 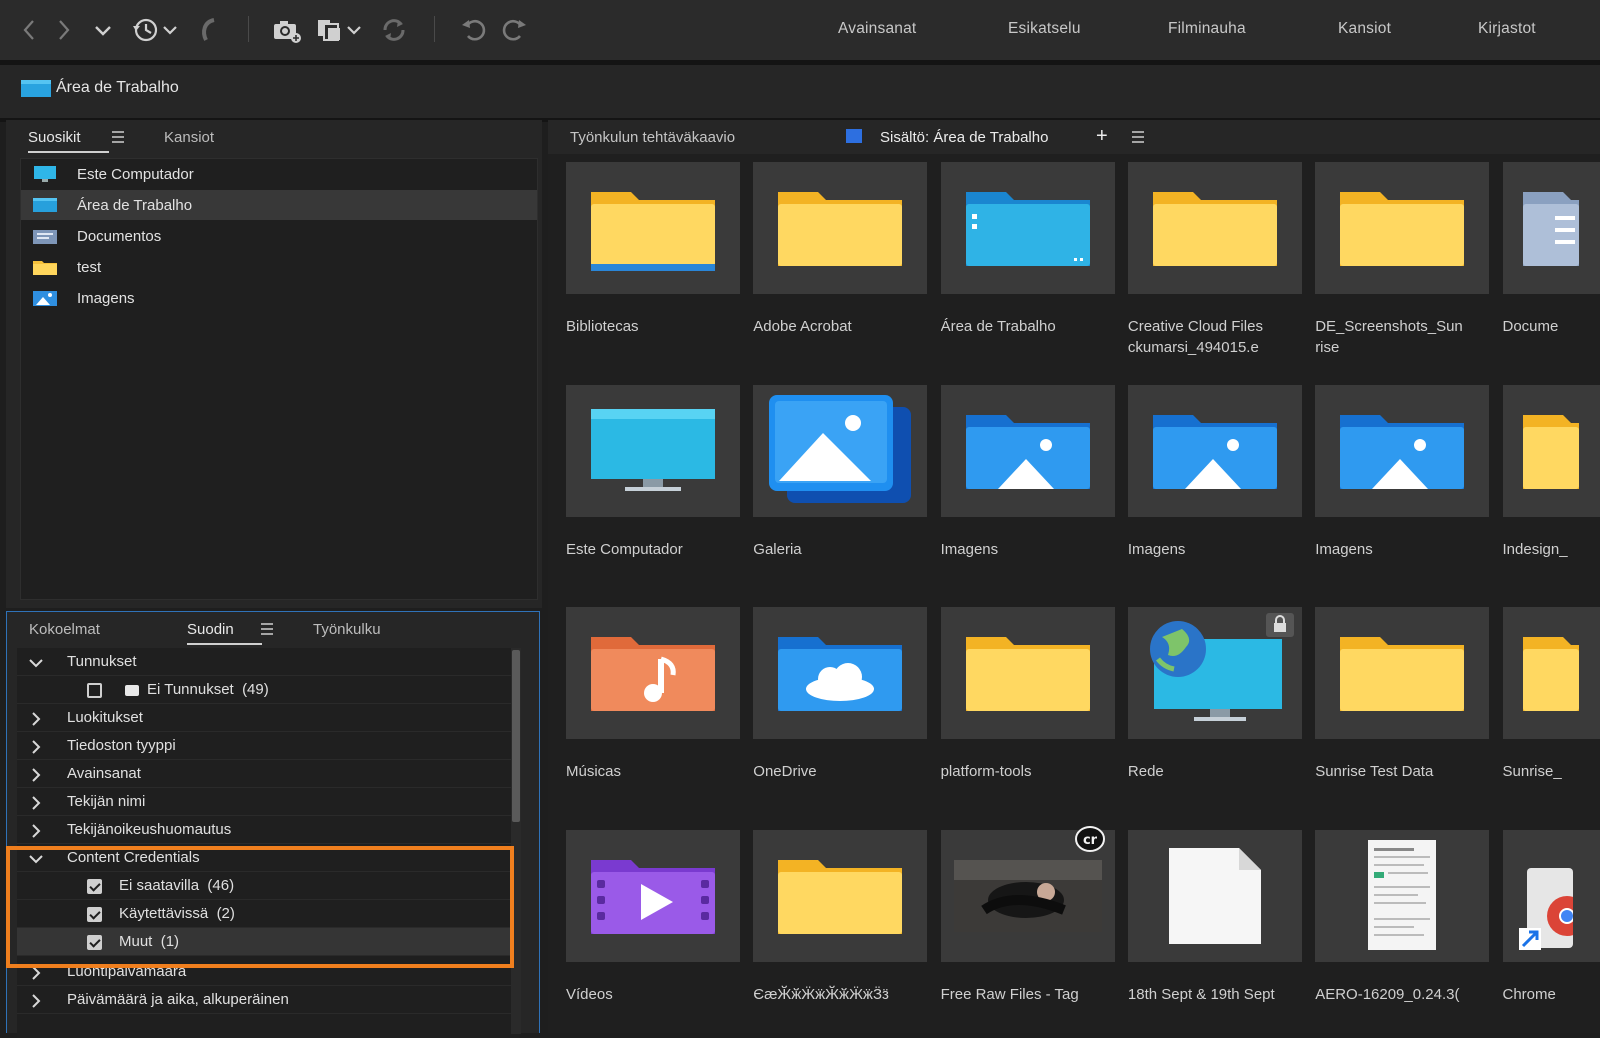 I want to click on refine-icon, so click(x=341, y=30).